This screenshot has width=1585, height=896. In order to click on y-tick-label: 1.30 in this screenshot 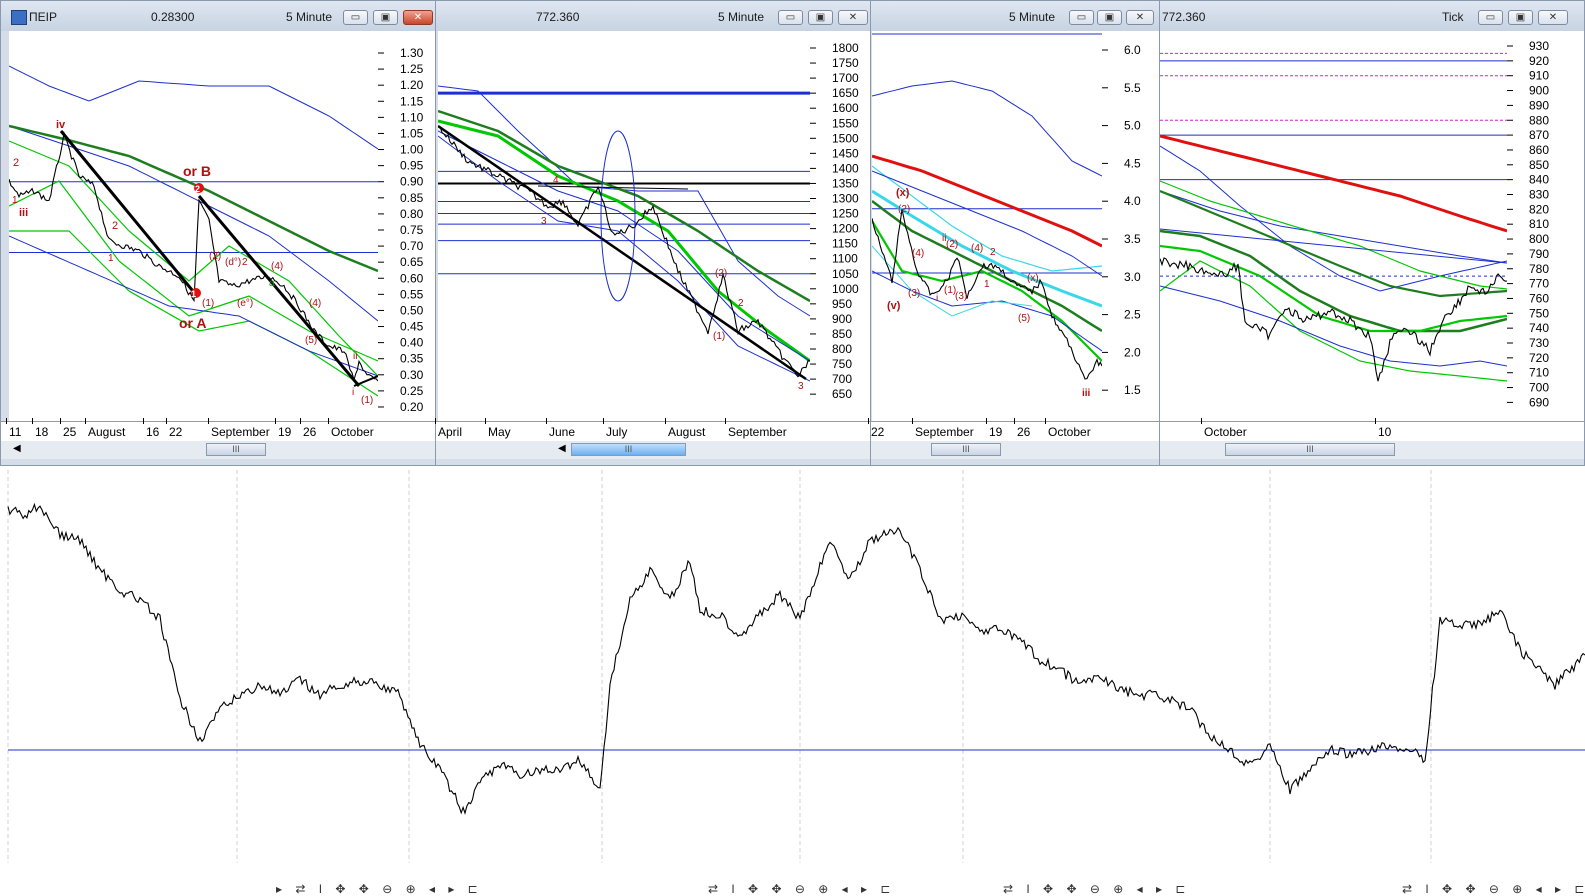, I will do `click(412, 53)`.